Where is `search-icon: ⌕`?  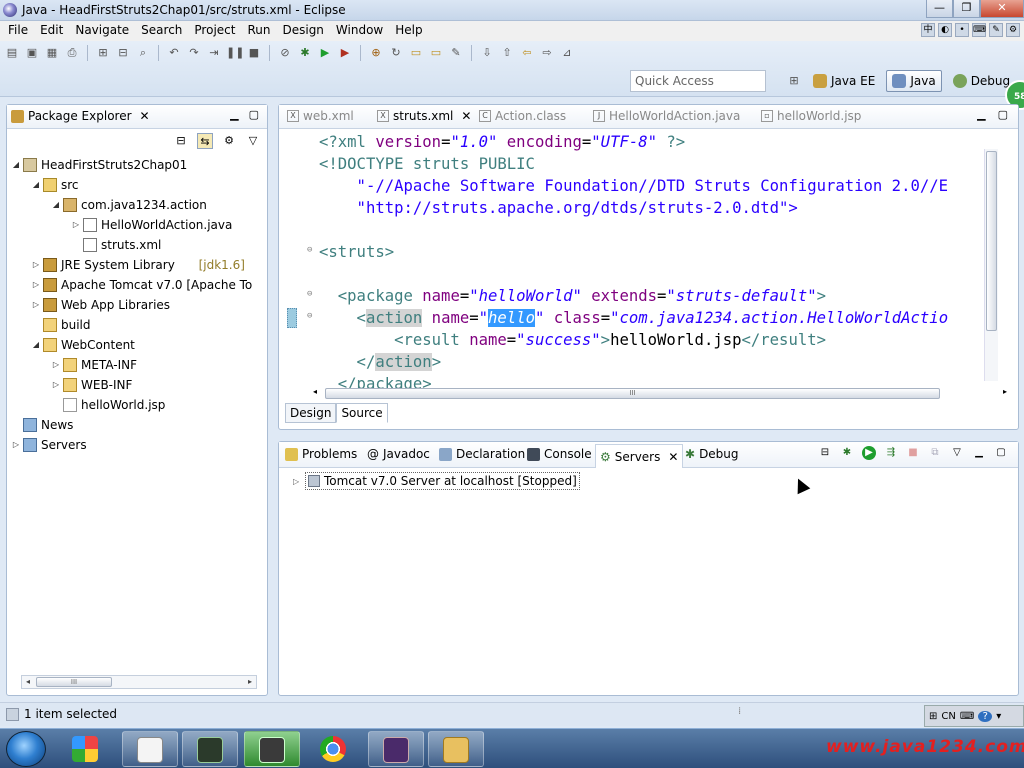
search-icon: ⌕ is located at coordinates (143, 53).